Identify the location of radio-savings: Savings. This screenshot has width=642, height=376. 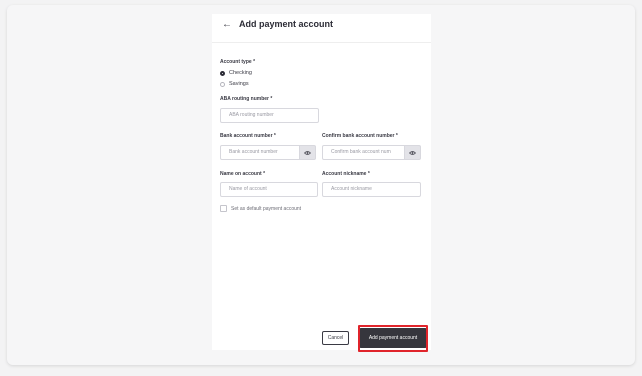
(234, 84).